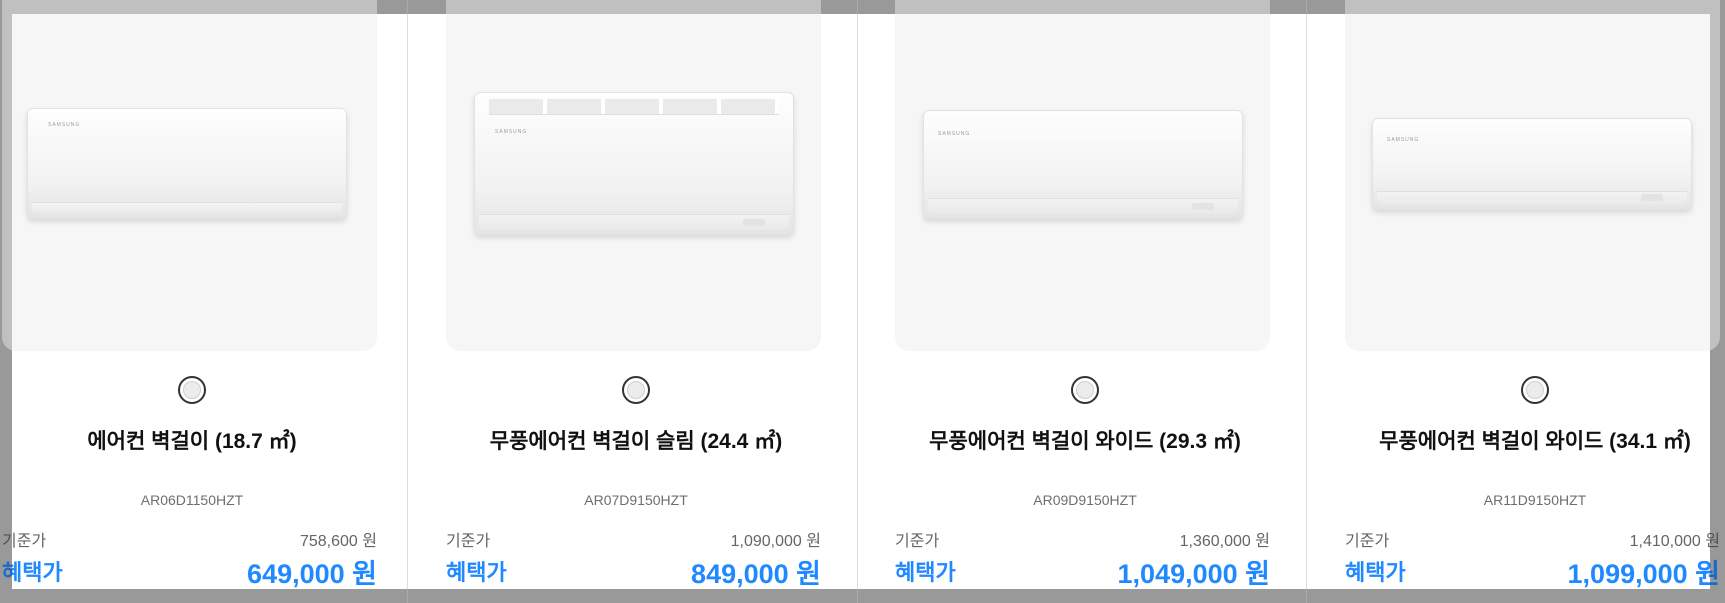  What do you see at coordinates (468, 541) in the screenshot?
I see `base-price-label-2: 기준가` at bounding box center [468, 541].